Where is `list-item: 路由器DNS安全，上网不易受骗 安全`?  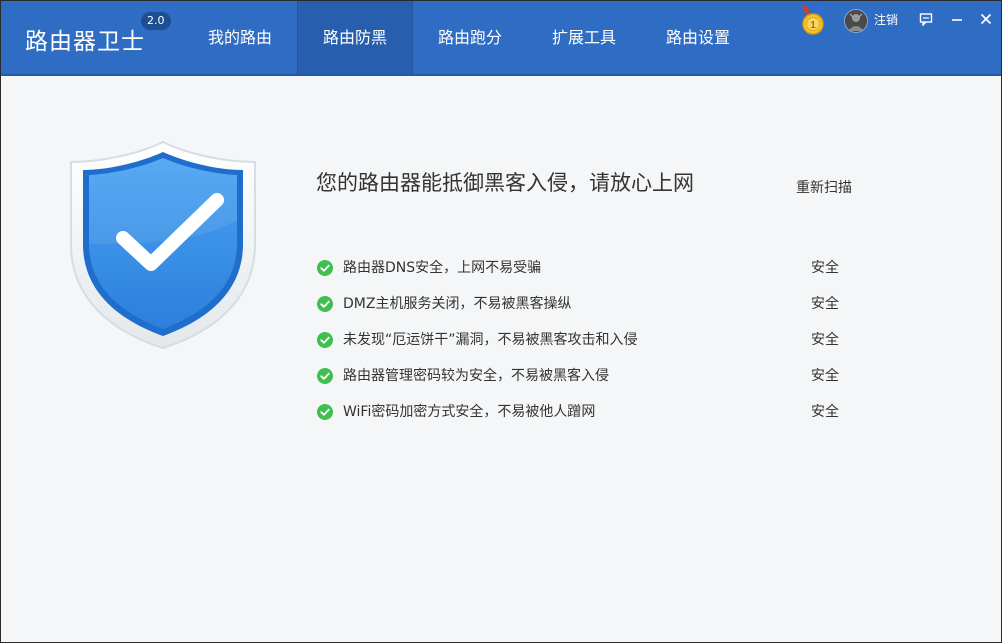
list-item: 路由器DNS安全，上网不易受骗 安全 is located at coordinates (587, 275).